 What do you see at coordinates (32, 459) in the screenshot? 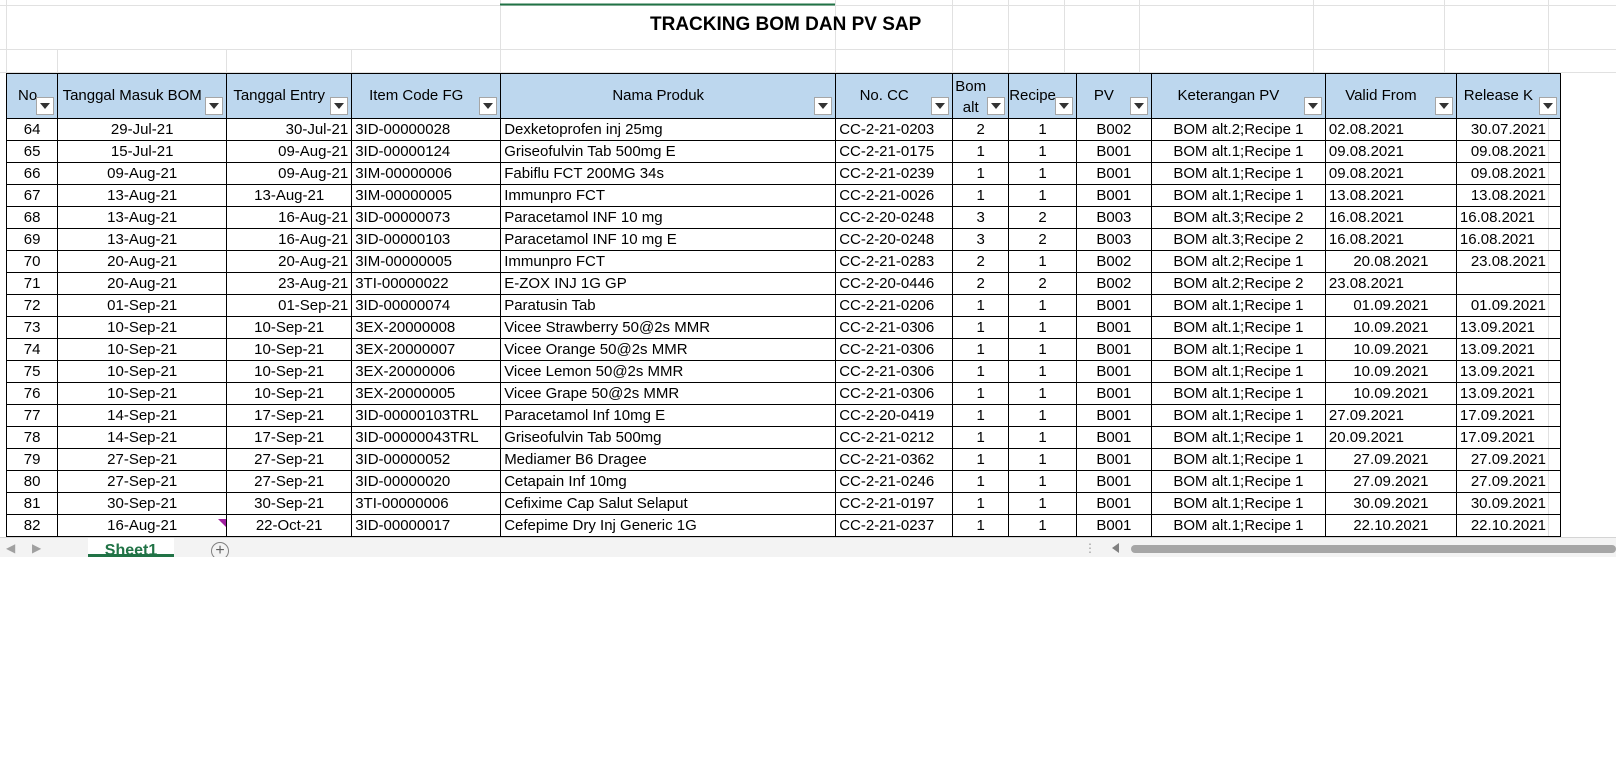
I see `cell-no: 79` at bounding box center [32, 459].